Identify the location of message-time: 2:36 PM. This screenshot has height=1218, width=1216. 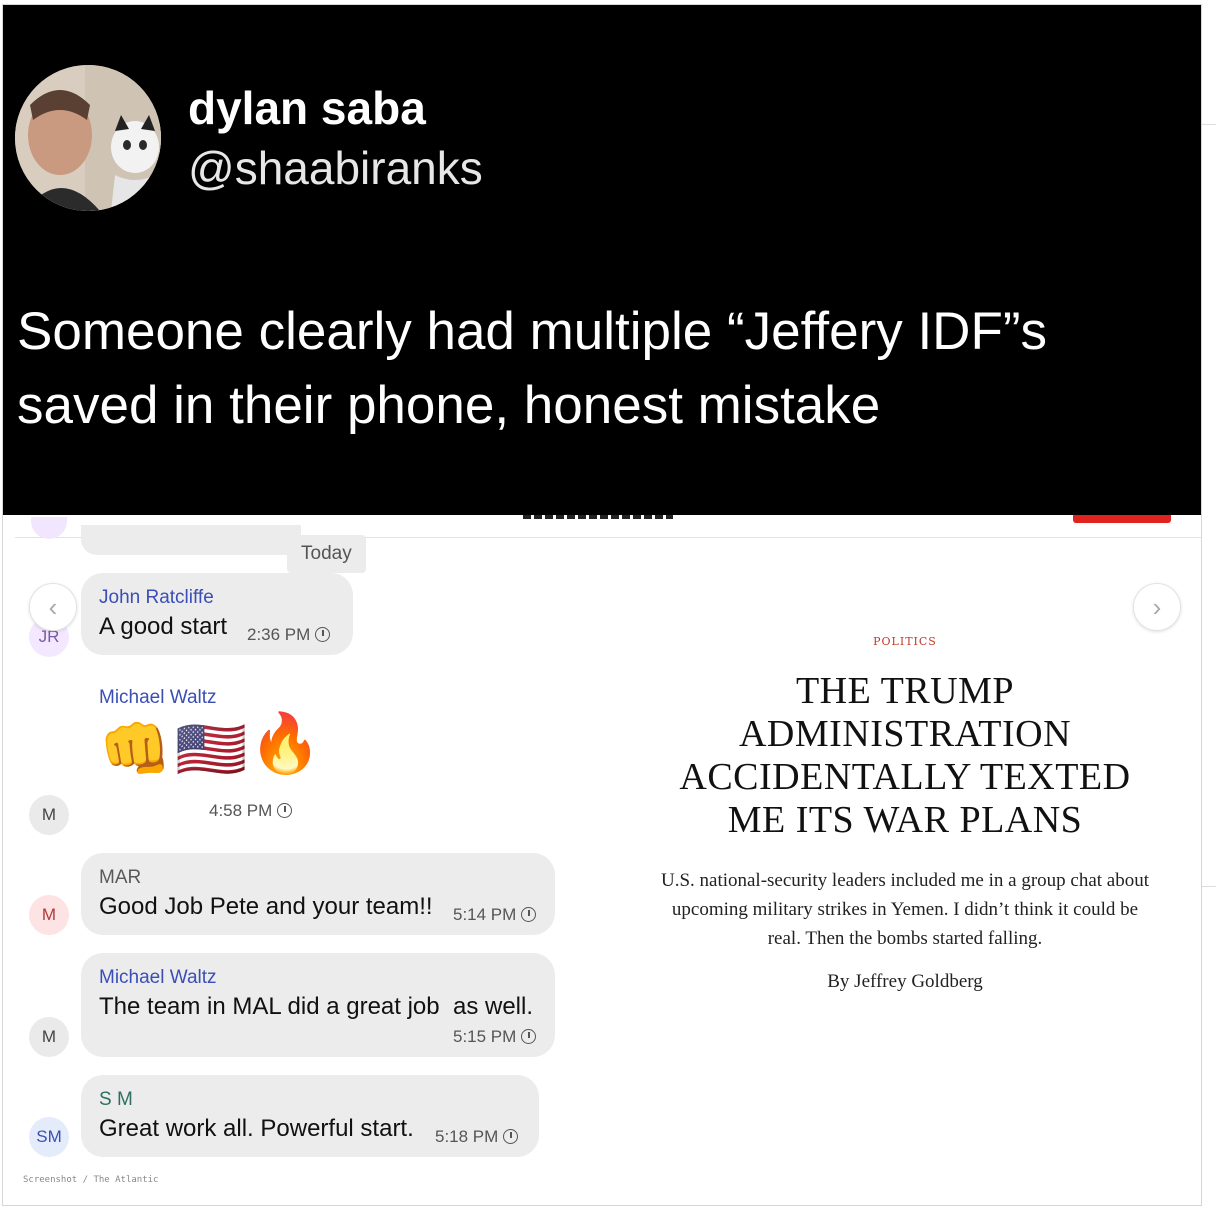
(289, 635).